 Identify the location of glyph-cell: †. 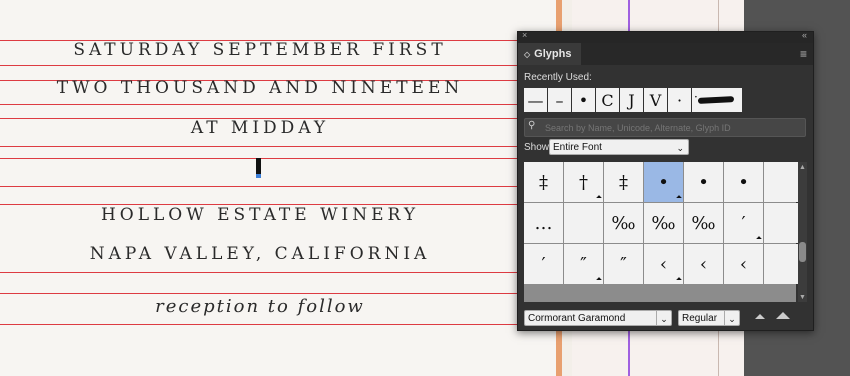
(583, 182).